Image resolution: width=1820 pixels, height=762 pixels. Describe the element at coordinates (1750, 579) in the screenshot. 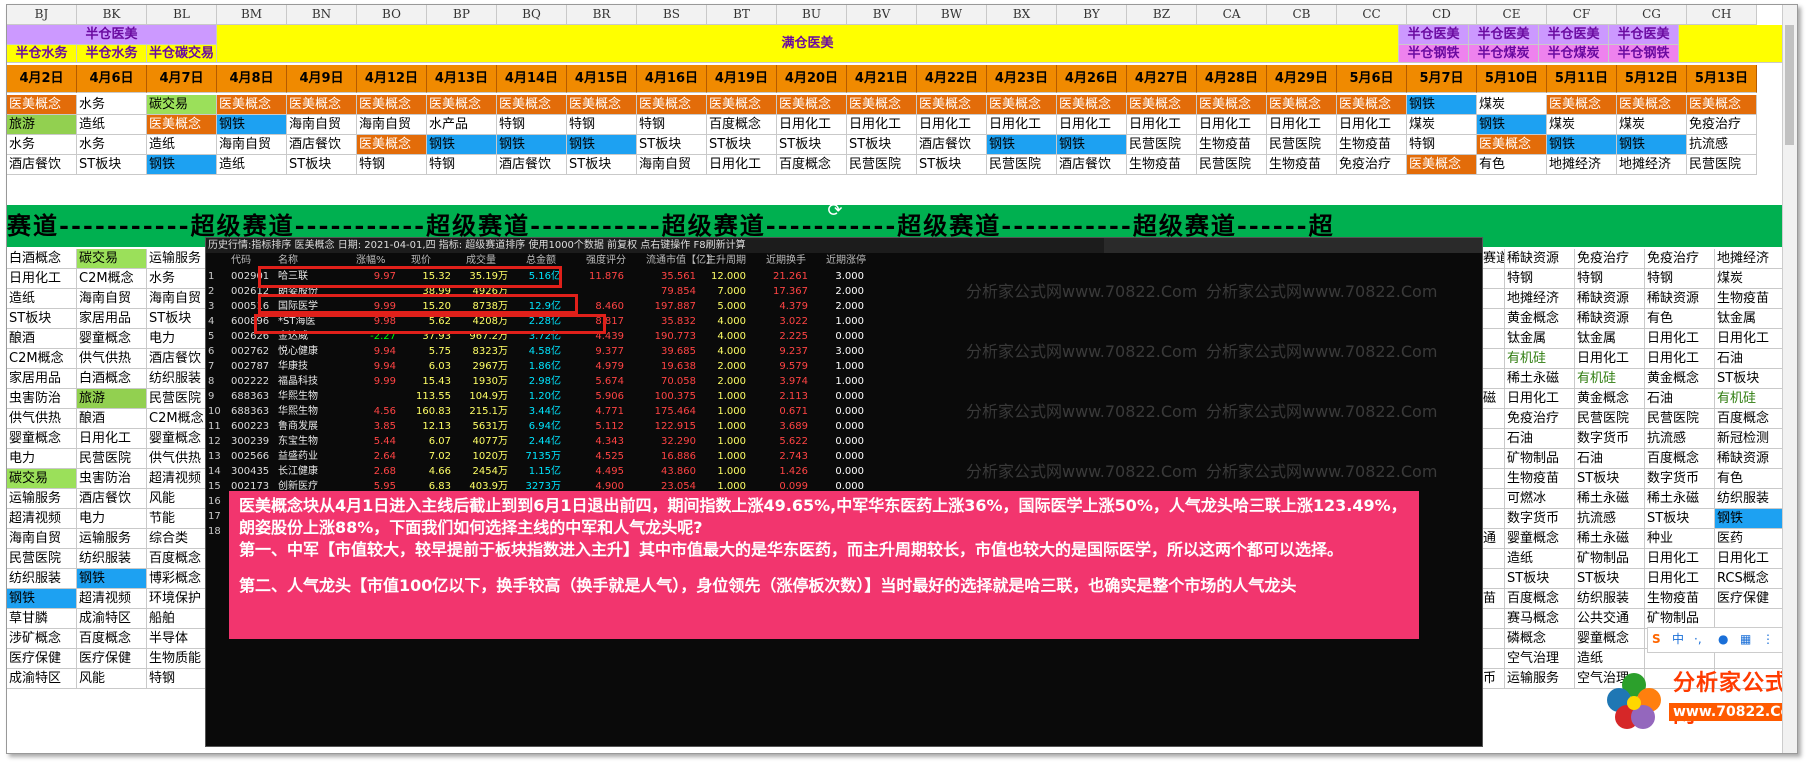

I see `sector-list-cell: RCS概念` at that location.